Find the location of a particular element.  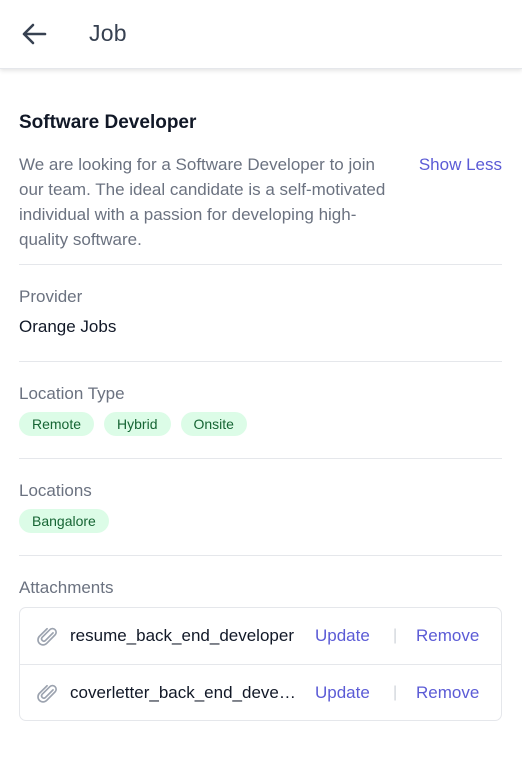

chip-bangalore: Bangalore is located at coordinates (64, 521).